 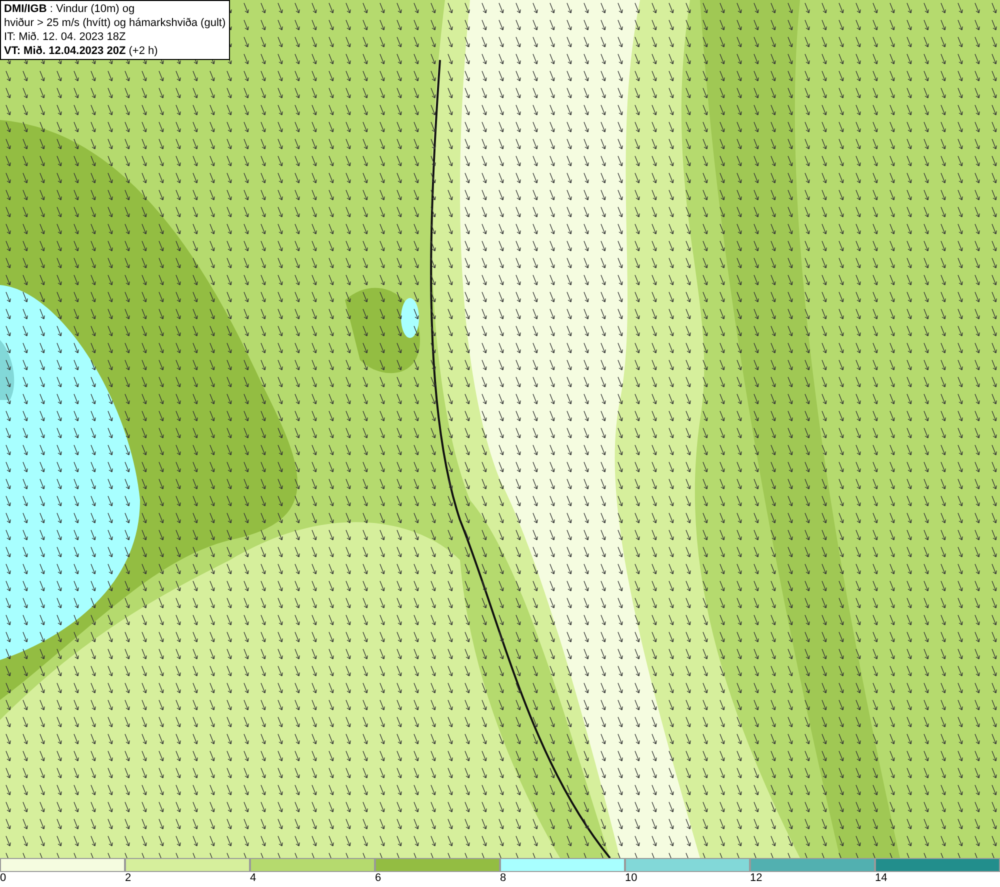 What do you see at coordinates (631, 878) in the screenshot?
I see `legend-label: 10` at bounding box center [631, 878].